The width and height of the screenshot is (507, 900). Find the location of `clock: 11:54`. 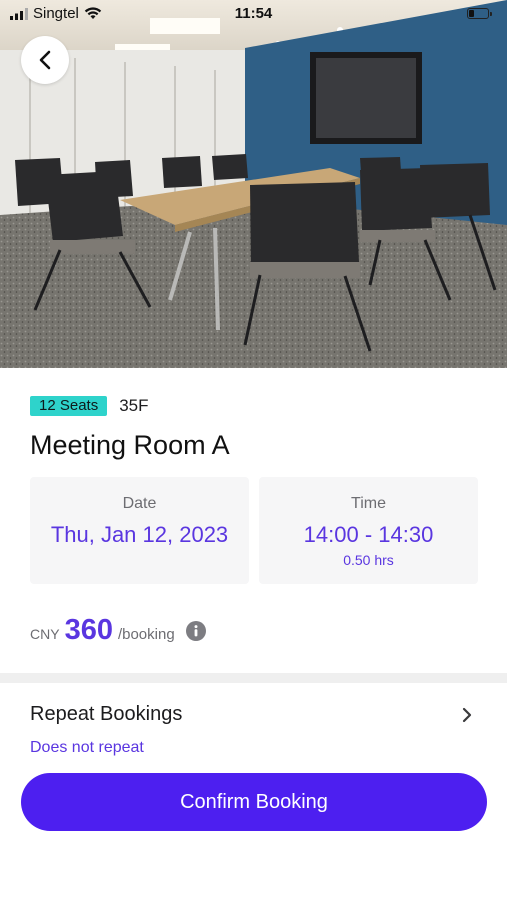

clock: 11:54 is located at coordinates (253, 13).